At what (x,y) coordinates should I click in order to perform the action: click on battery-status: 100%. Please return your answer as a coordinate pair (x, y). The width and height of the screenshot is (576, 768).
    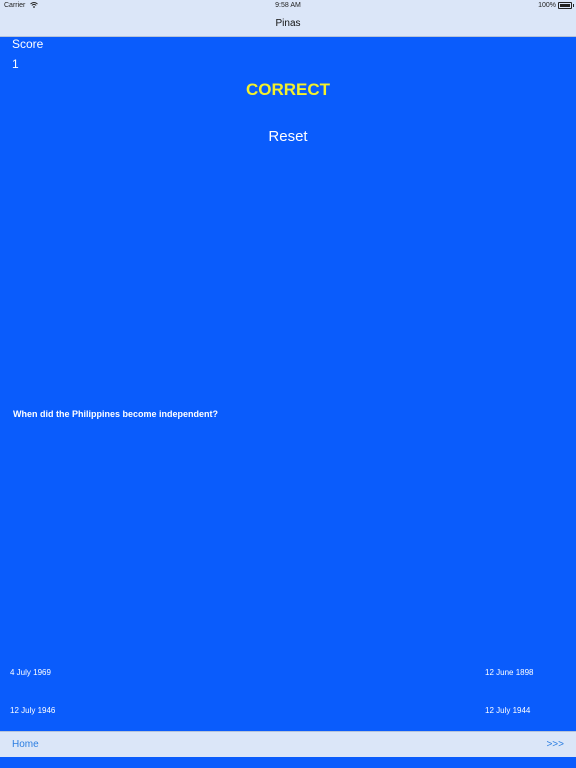
    Looking at the image, I should click on (556, 5).